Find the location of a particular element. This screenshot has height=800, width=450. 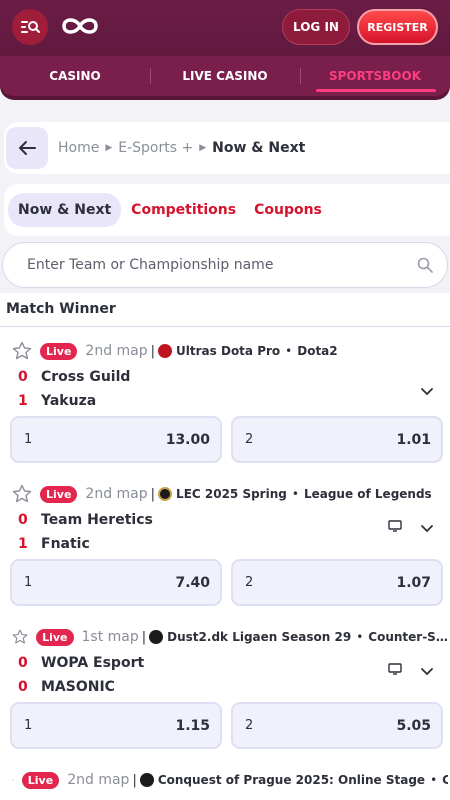

odds-button-home: 1 7.40 is located at coordinates (116, 582).